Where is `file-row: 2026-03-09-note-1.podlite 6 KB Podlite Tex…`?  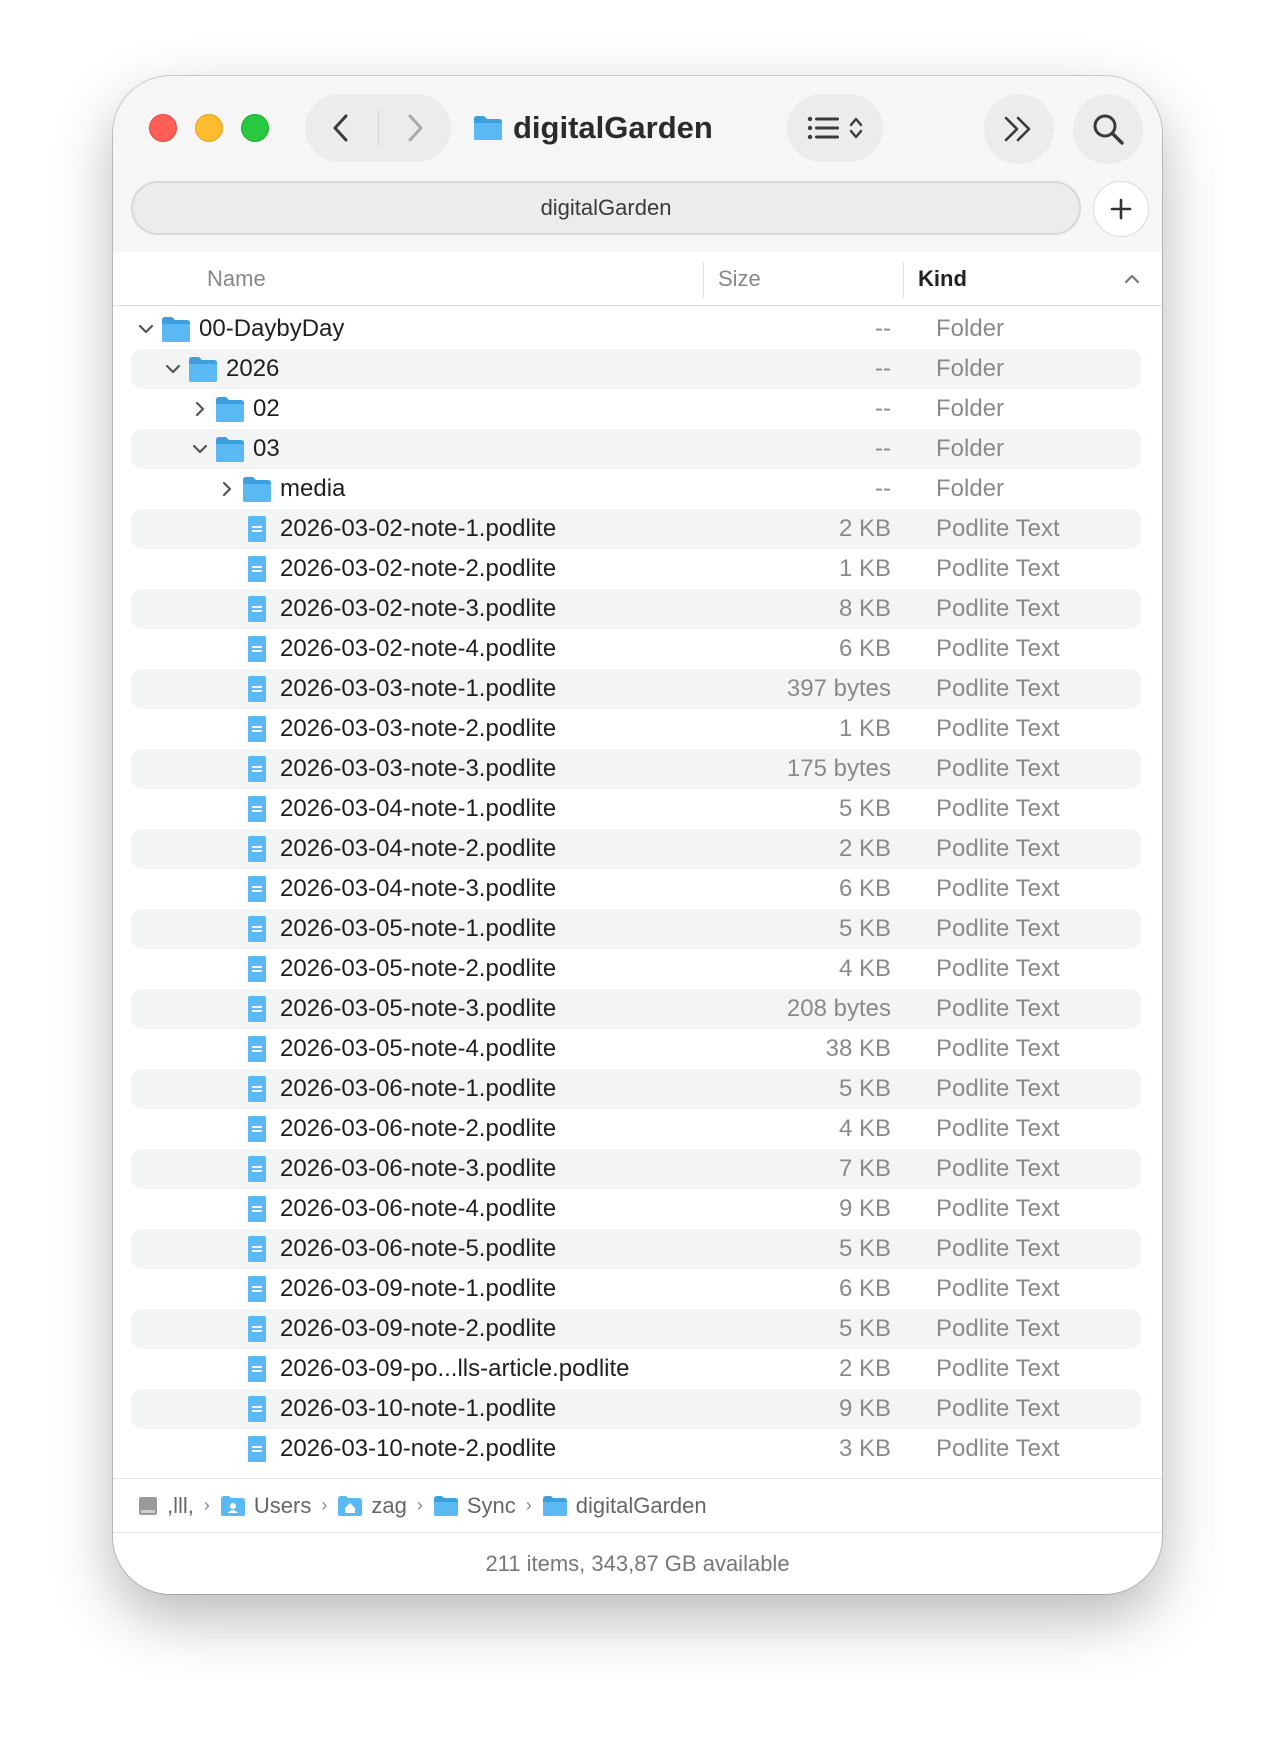 file-row: 2026-03-09-note-1.podlite 6 KB Podlite Tex… is located at coordinates (636, 1289).